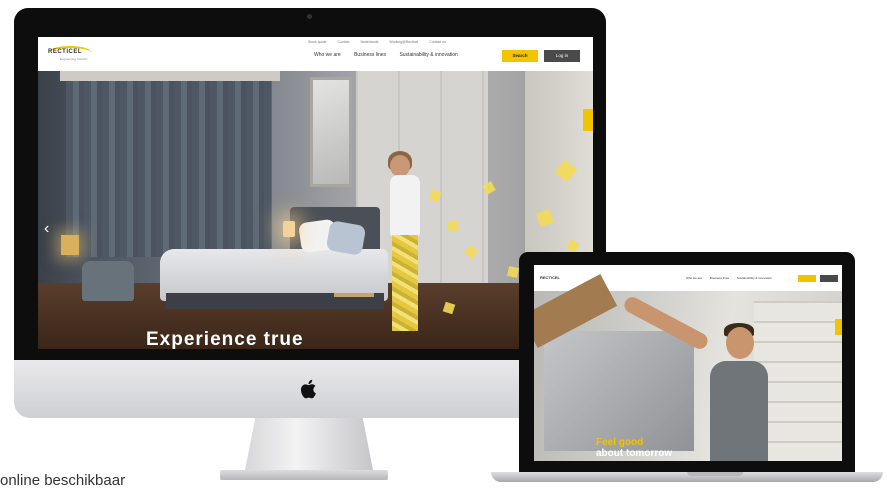 This screenshot has height=489, width=887. What do you see at coordinates (225, 339) in the screenshot?
I see `hero-title: Experience true` at bounding box center [225, 339].